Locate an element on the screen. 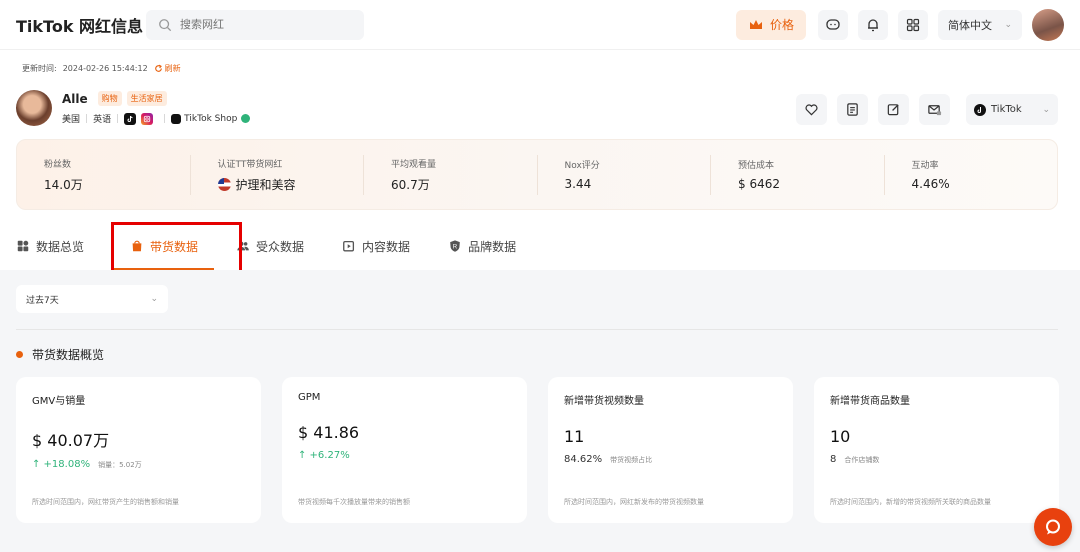  search-box is located at coordinates (255, 24).